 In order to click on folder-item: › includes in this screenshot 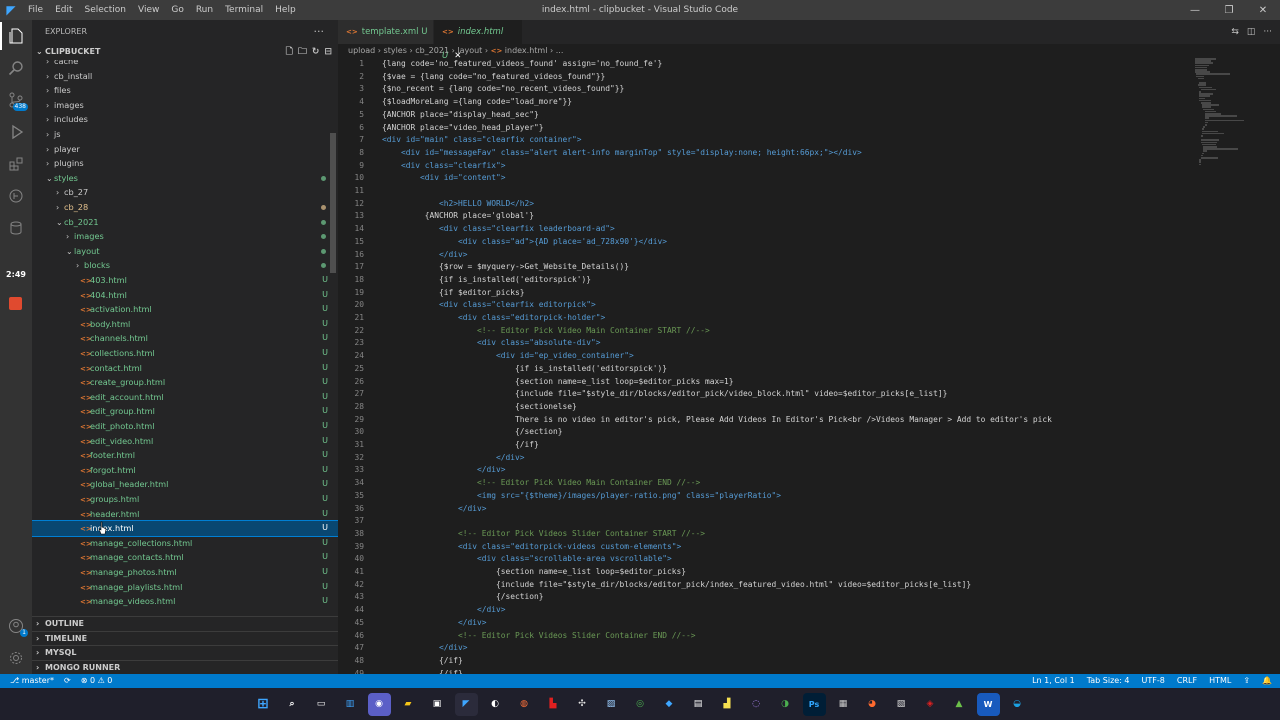, I will do `click(185, 119)`.